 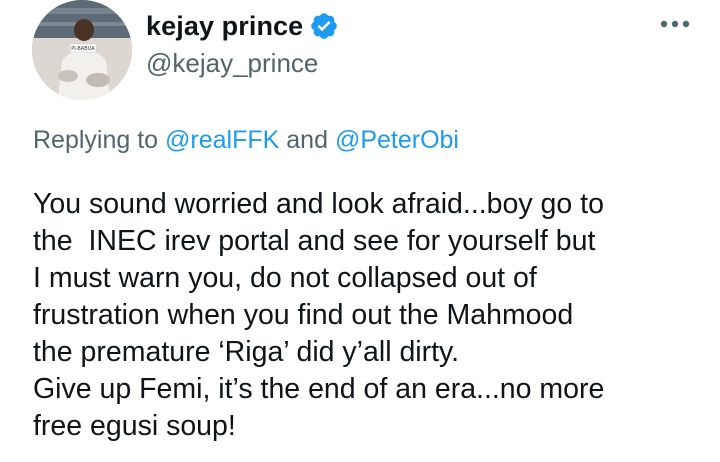 What do you see at coordinates (134, 426) in the screenshot?
I see `tweet-line: free egusi soup!` at bounding box center [134, 426].